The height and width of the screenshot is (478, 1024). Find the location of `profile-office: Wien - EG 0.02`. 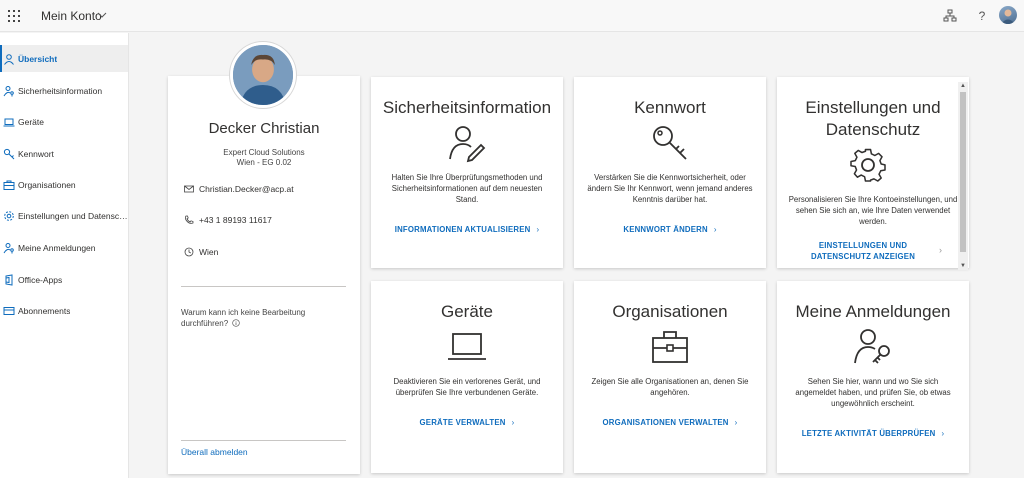

profile-office: Wien - EG 0.02 is located at coordinates (264, 162).